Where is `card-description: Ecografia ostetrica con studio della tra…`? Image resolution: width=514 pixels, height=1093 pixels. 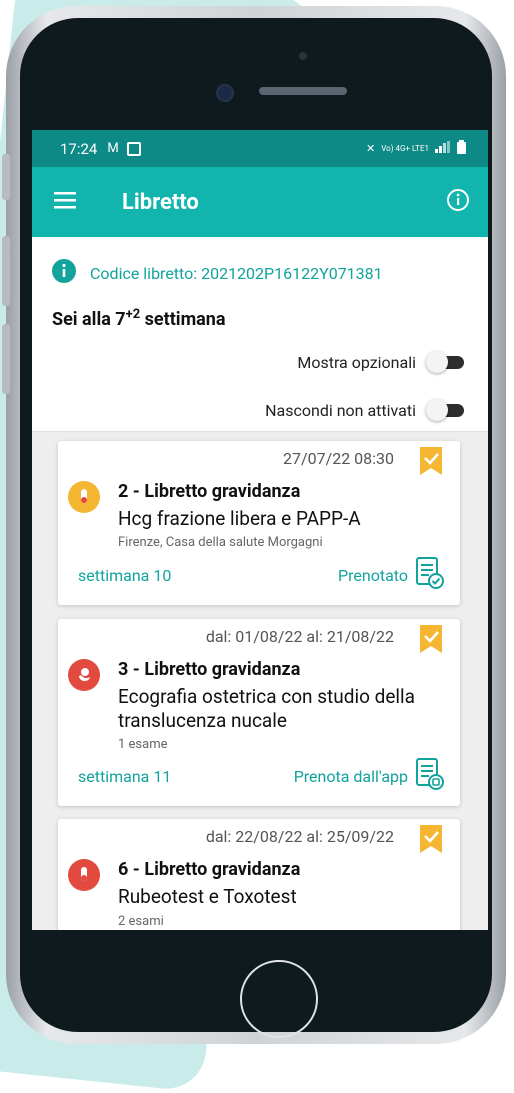
card-description: Ecografia ostetrica con studio della tra… is located at coordinates (266, 708).